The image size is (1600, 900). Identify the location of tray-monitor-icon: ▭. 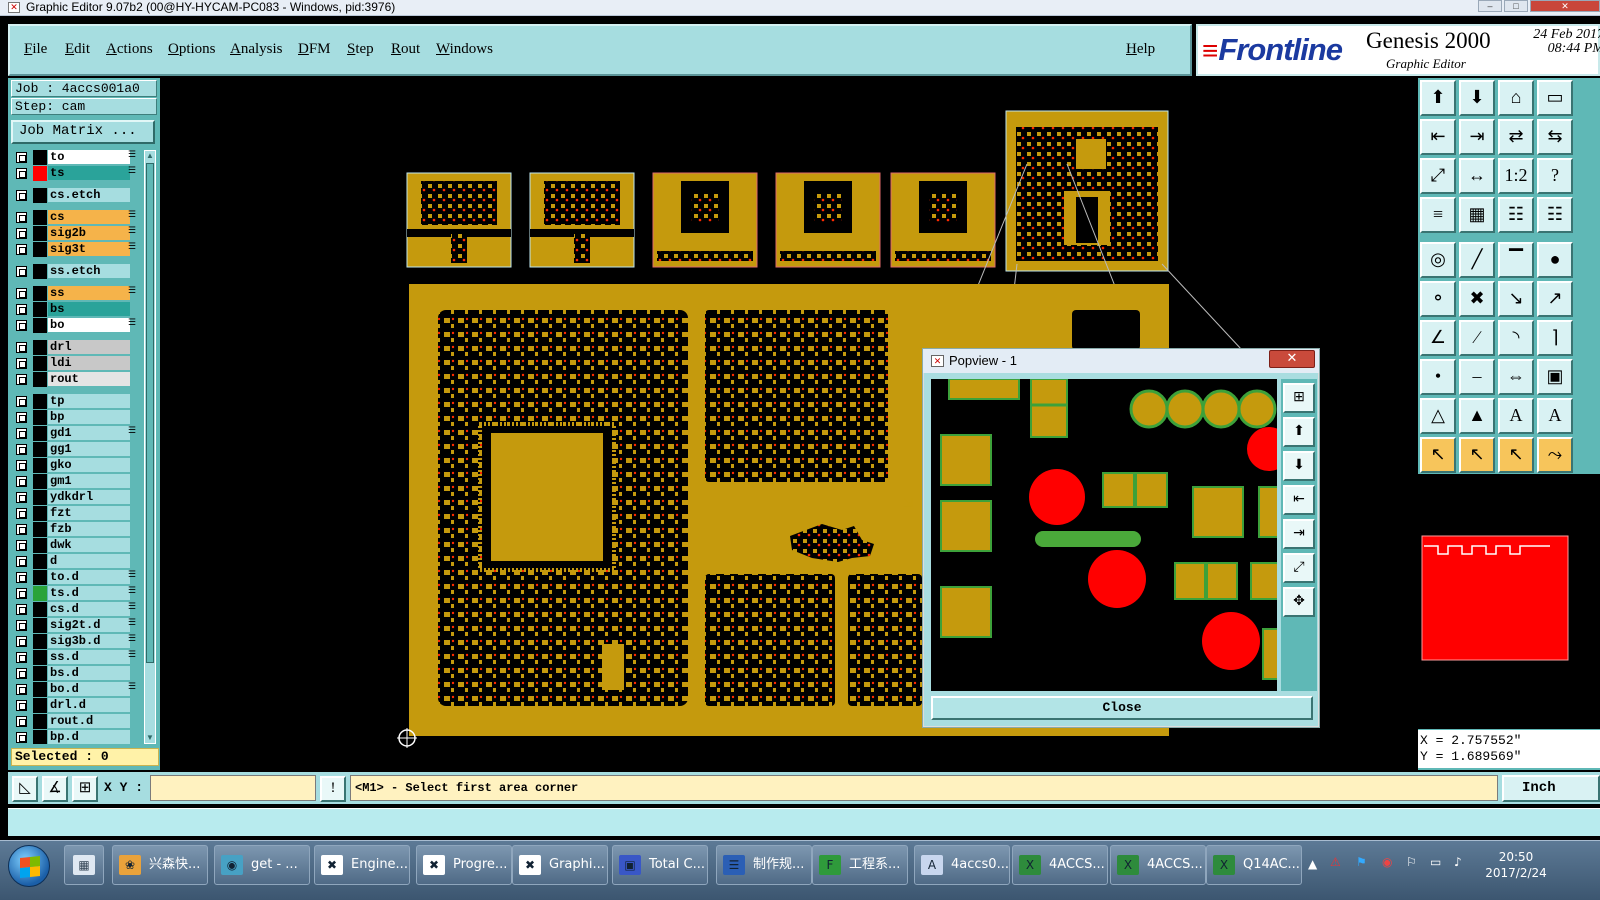
(1435, 862).